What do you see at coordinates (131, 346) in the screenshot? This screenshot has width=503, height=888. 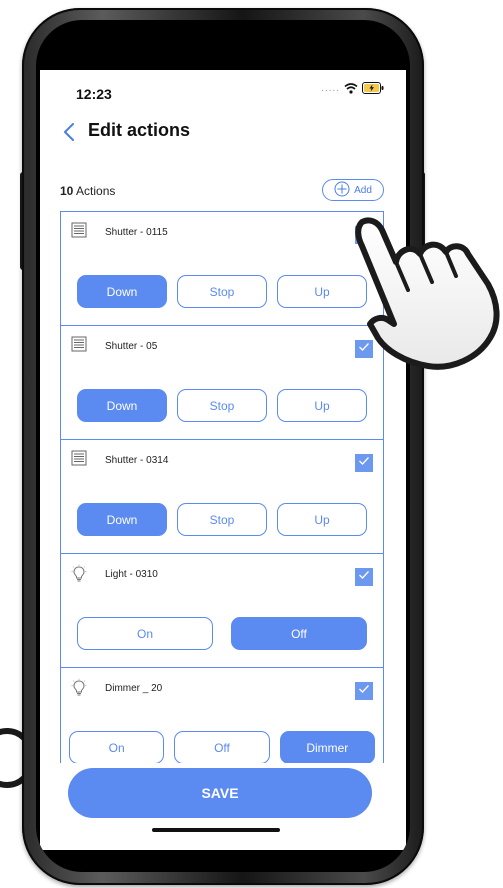 I see `action-item-name: Shutter - 05` at bounding box center [131, 346].